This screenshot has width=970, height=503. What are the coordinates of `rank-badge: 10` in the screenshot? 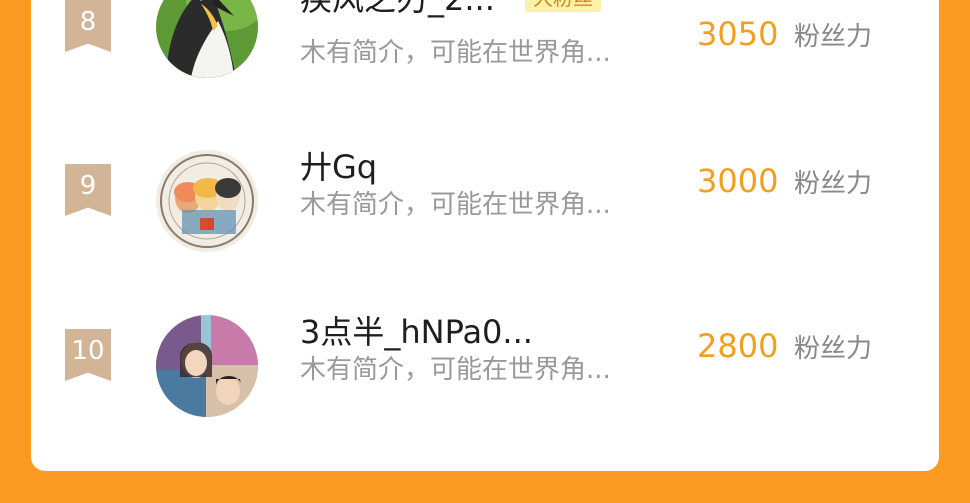 It's located at (88, 355).